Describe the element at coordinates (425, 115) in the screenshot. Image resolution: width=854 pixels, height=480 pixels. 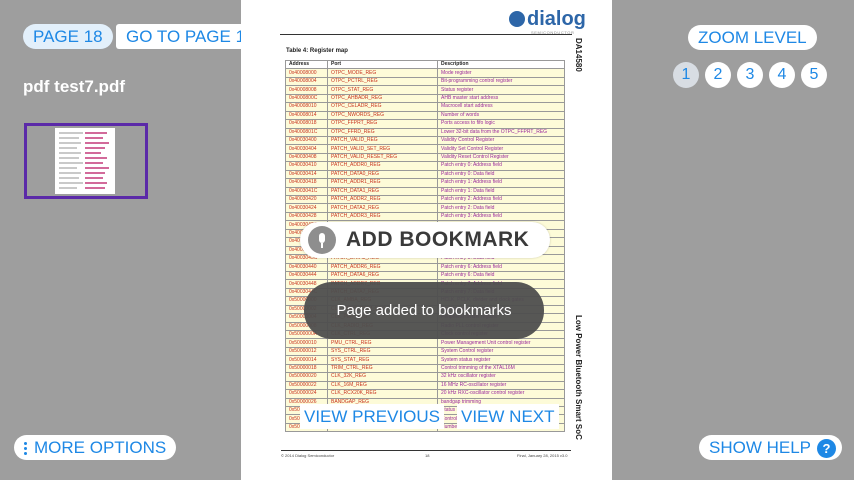
I see `table-row: 0x40008014 OTPC_NWORDS_REG Number of words` at that location.